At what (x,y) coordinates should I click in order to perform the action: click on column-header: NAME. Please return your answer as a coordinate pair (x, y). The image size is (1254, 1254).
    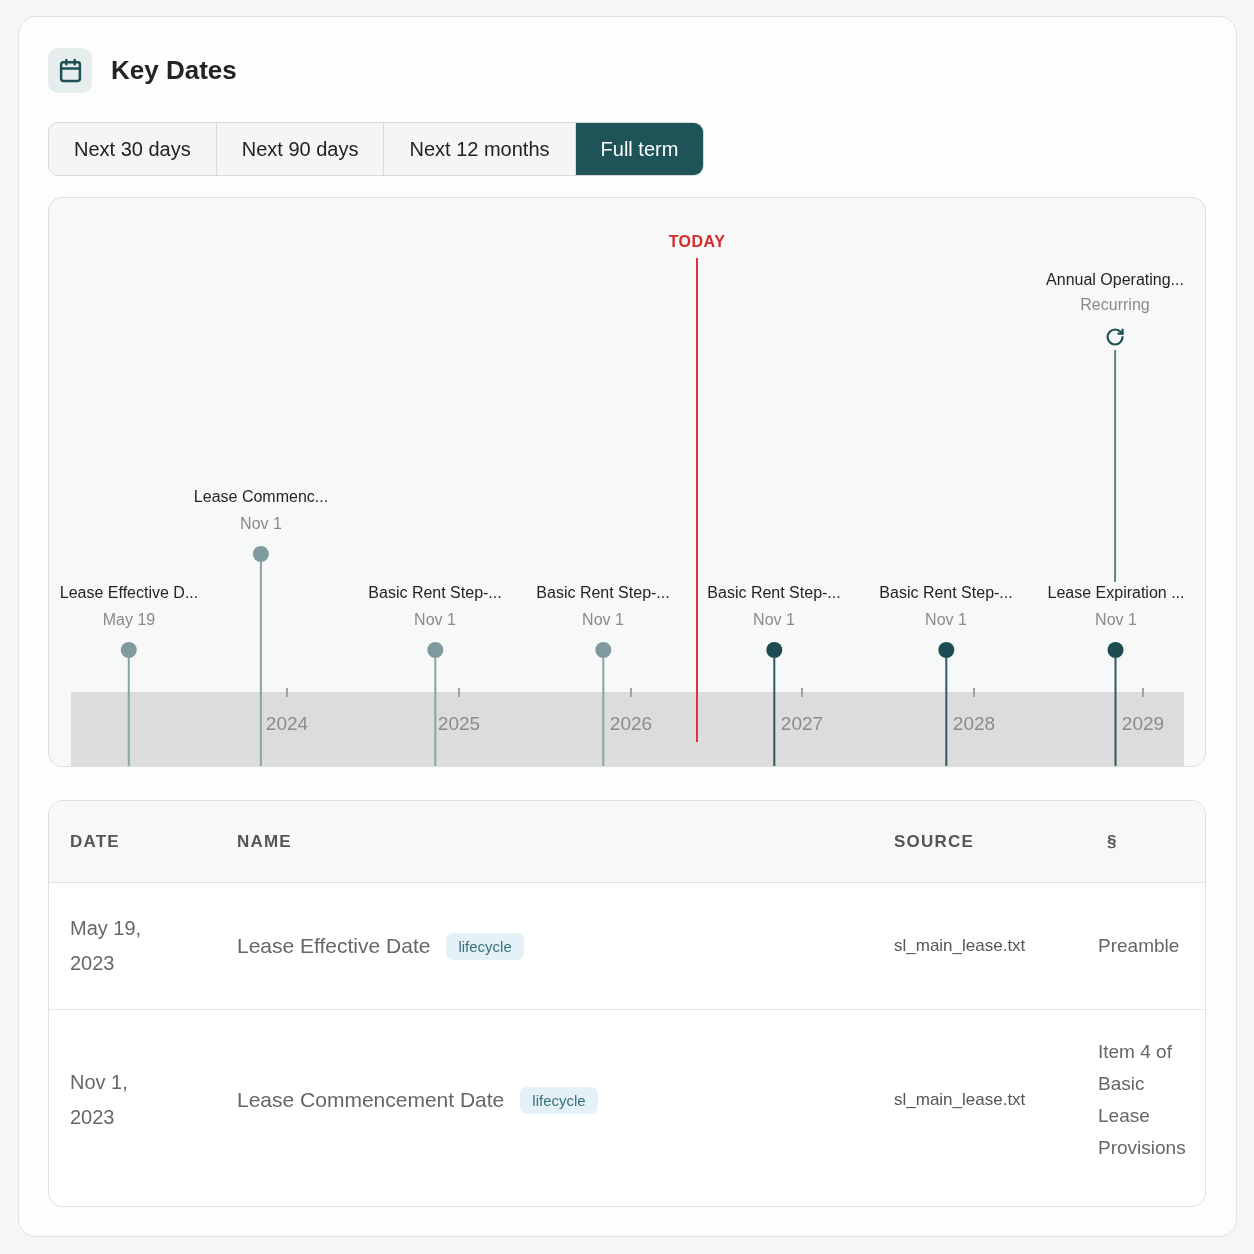
    Looking at the image, I should click on (264, 841).